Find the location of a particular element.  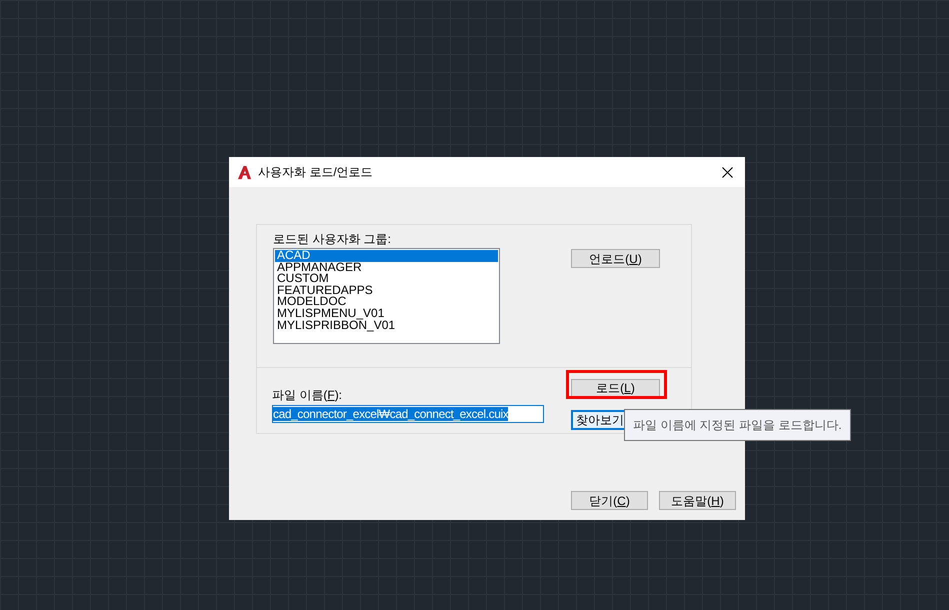

groups-listbox: ACAD APPMANAGER CUSTOM FEATUREDAPPS MODELDOC MYLISPMENU_V01 MYLISPRIBBON_V01 is located at coordinates (386, 296).